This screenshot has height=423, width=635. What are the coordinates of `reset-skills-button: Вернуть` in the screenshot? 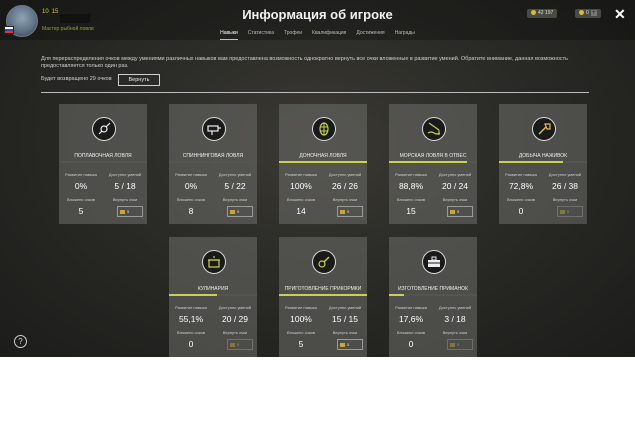 It's located at (139, 80).